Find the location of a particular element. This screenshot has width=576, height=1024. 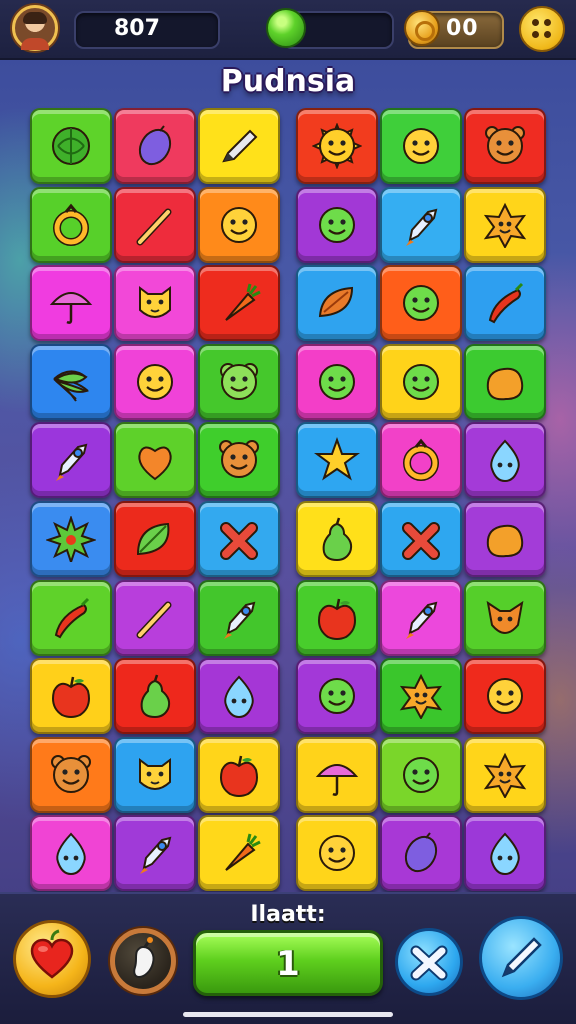

chili-icon is located at coordinates (71, 618).